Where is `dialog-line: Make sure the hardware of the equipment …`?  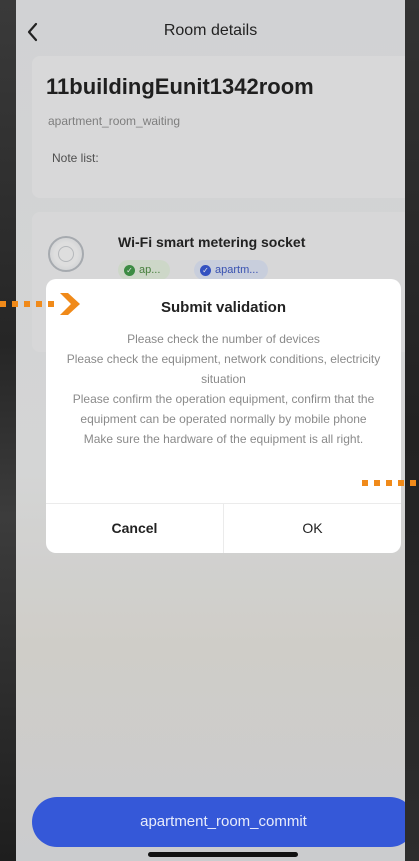 dialog-line: Make sure the hardware of the equipment … is located at coordinates (223, 439).